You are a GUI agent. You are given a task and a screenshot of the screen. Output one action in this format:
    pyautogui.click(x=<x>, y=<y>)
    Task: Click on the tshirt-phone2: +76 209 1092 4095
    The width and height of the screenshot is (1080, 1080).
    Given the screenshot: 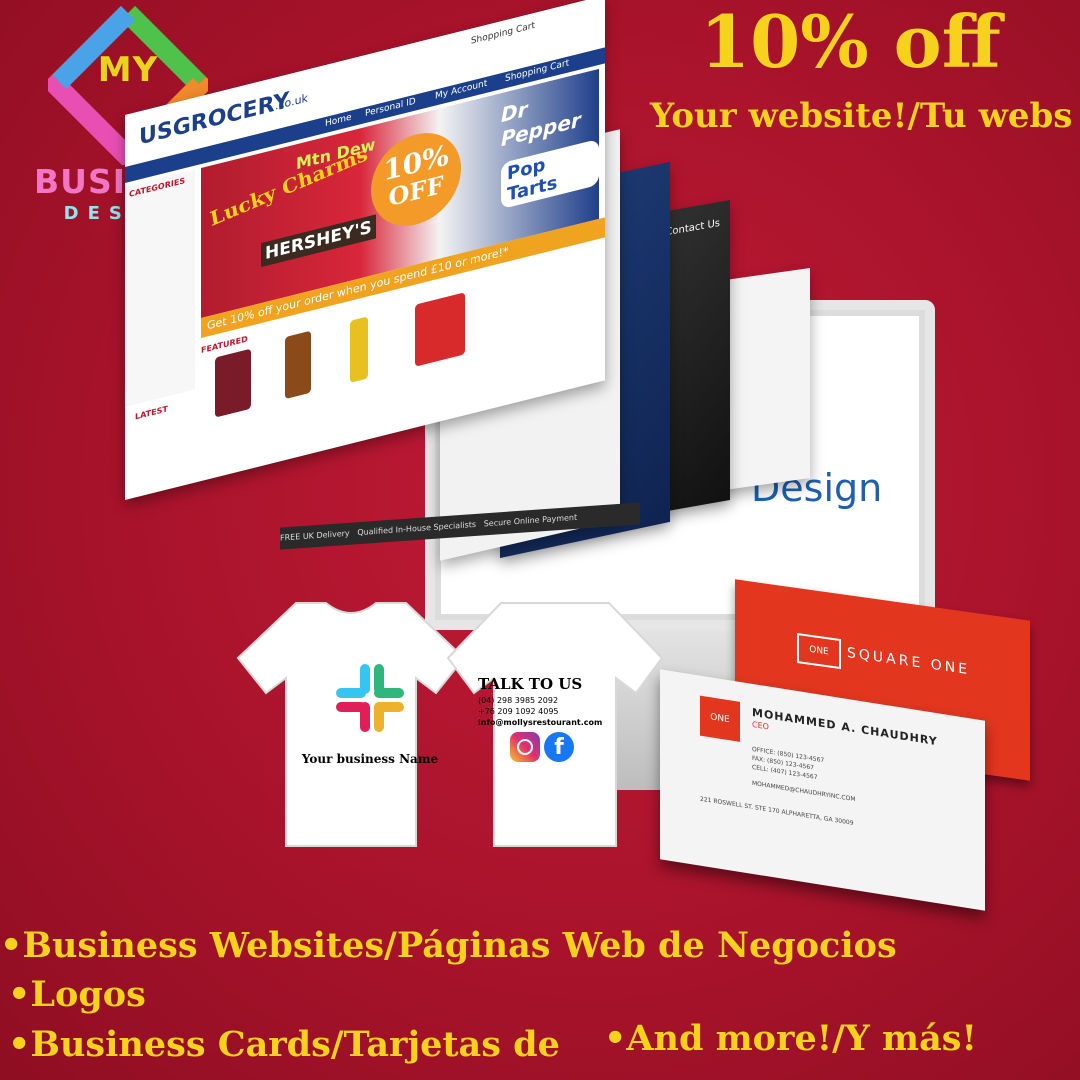 What is the action you would take?
    pyautogui.click(x=518, y=711)
    